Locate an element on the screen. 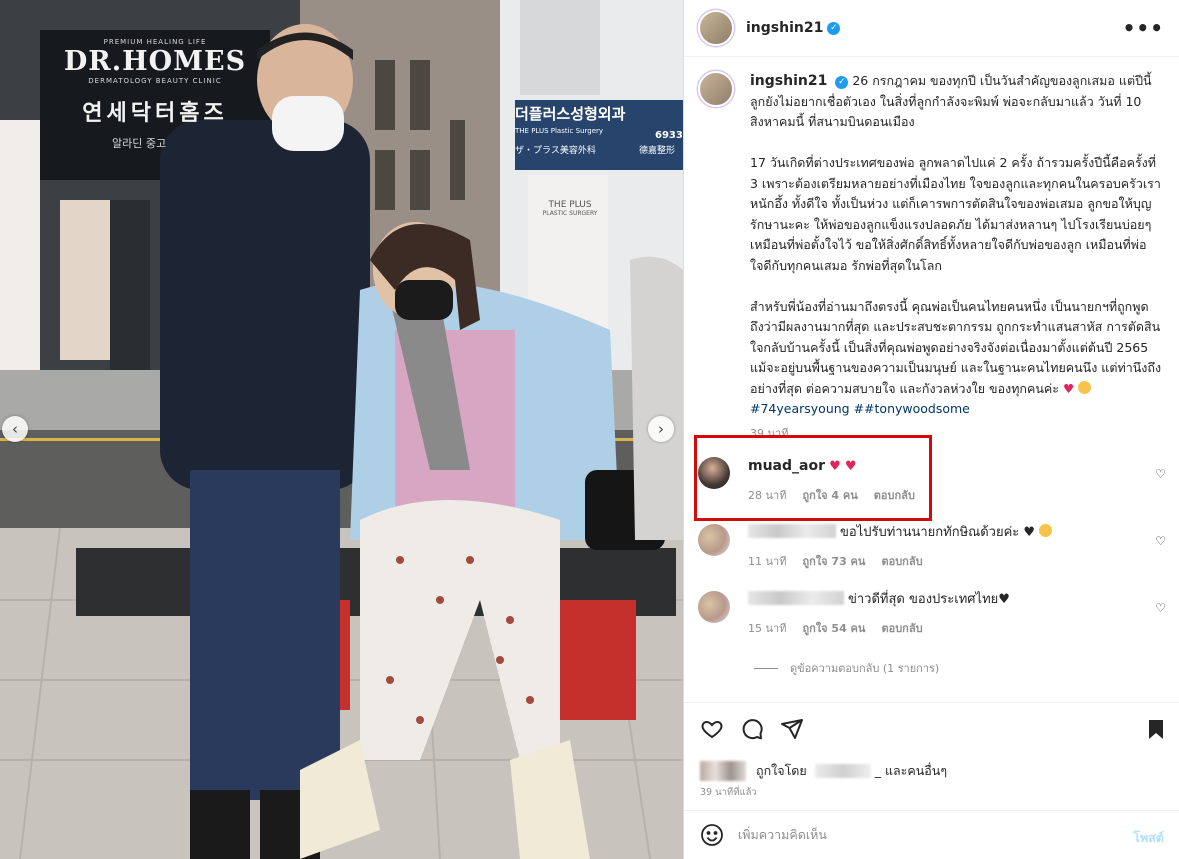  plus-sign-row: ザ・プラス美容外科 德嘉整形 is located at coordinates (595, 149).